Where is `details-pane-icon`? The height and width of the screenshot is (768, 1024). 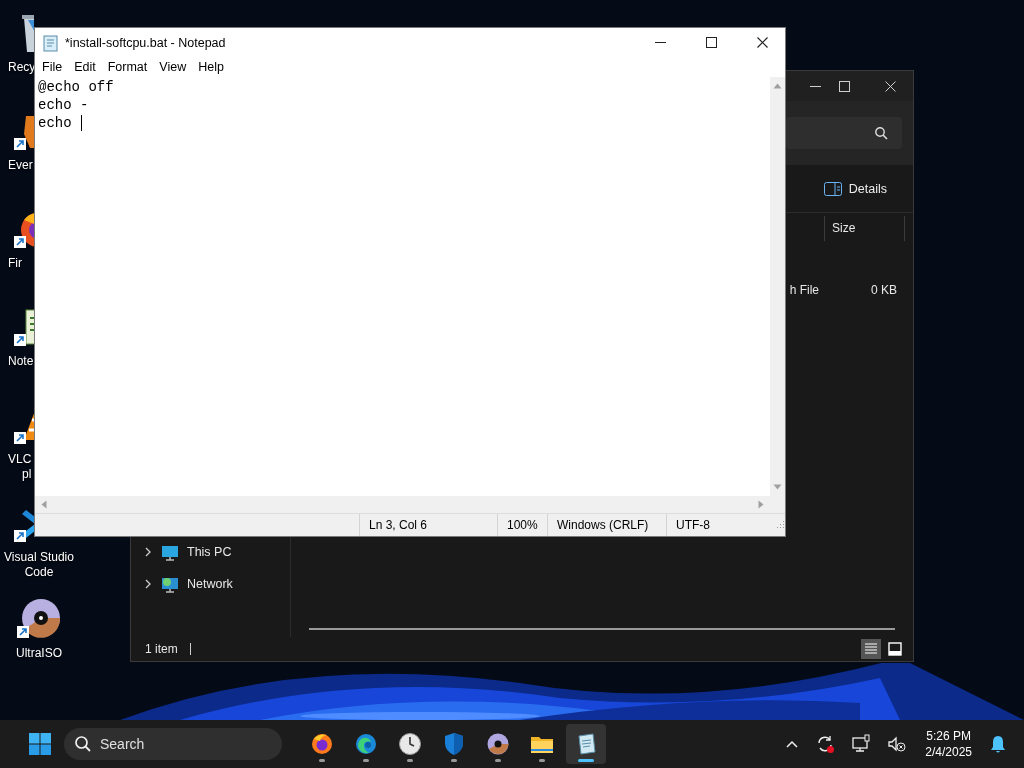 details-pane-icon is located at coordinates (832, 188).